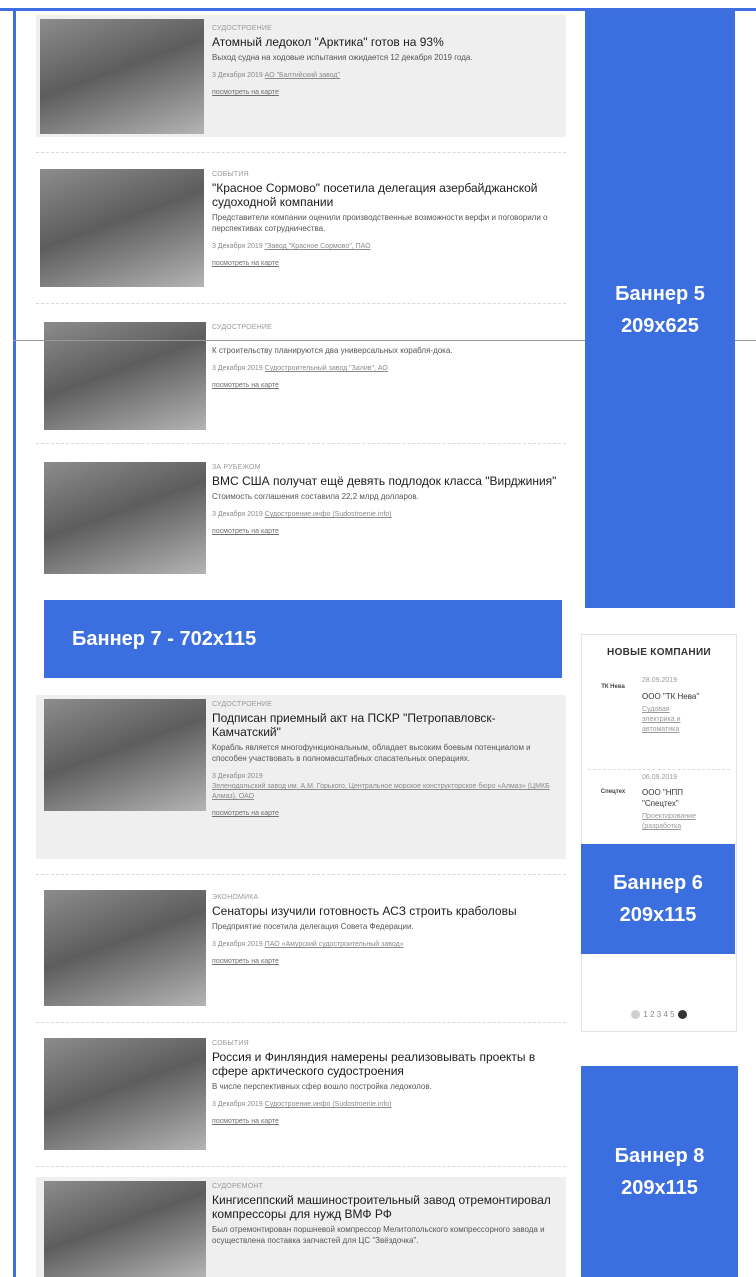 The width and height of the screenshot is (756, 1277). I want to click on company-name: ООО "ТК Нева", so click(670, 696).